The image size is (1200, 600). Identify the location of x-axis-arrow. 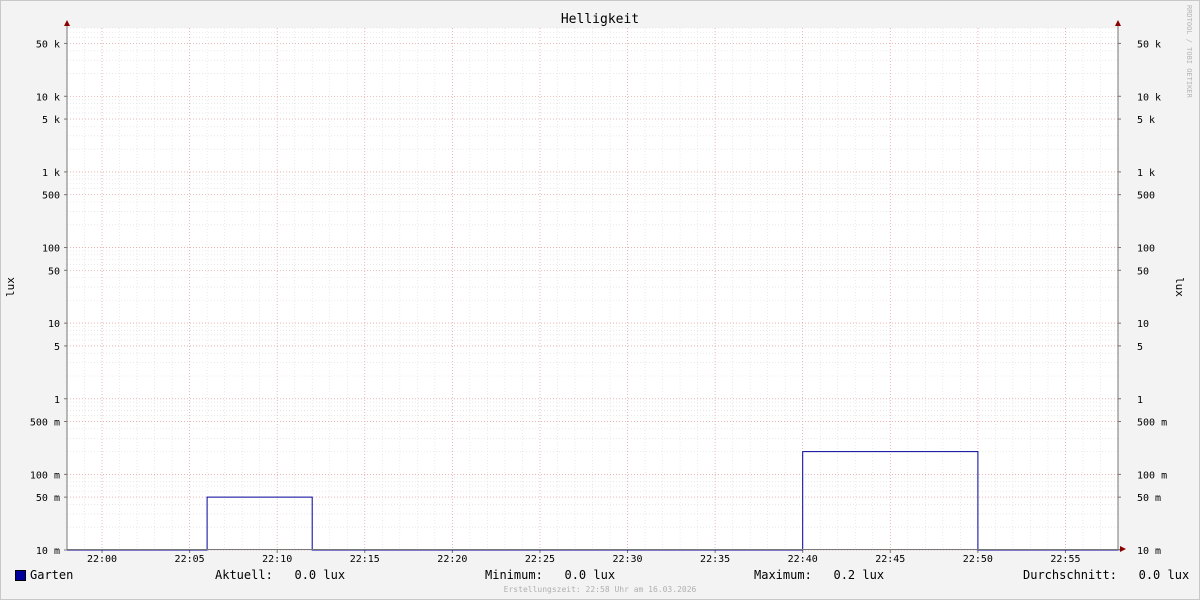
(1123, 549).